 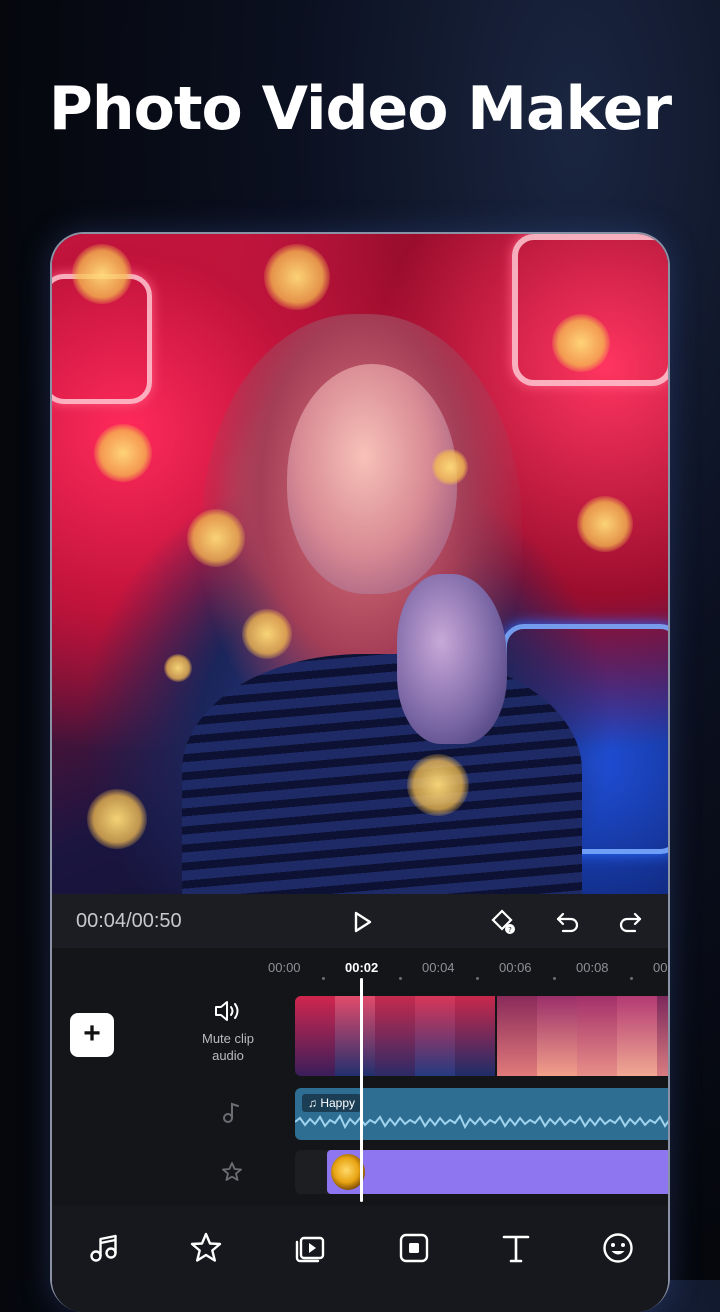 What do you see at coordinates (382, 774) in the screenshot?
I see `photo-subject-body` at bounding box center [382, 774].